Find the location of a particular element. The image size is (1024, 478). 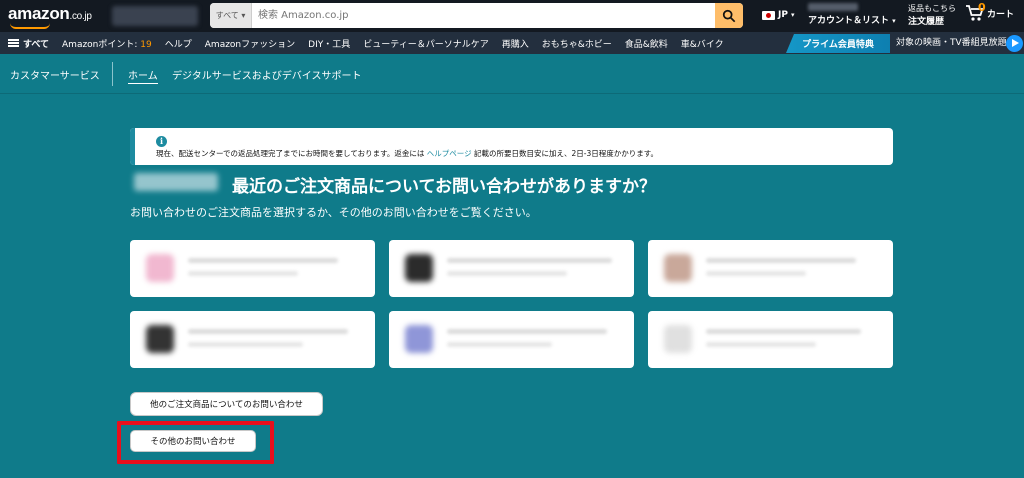

customer-service-title: カスタマーサービス is located at coordinates (55, 74).